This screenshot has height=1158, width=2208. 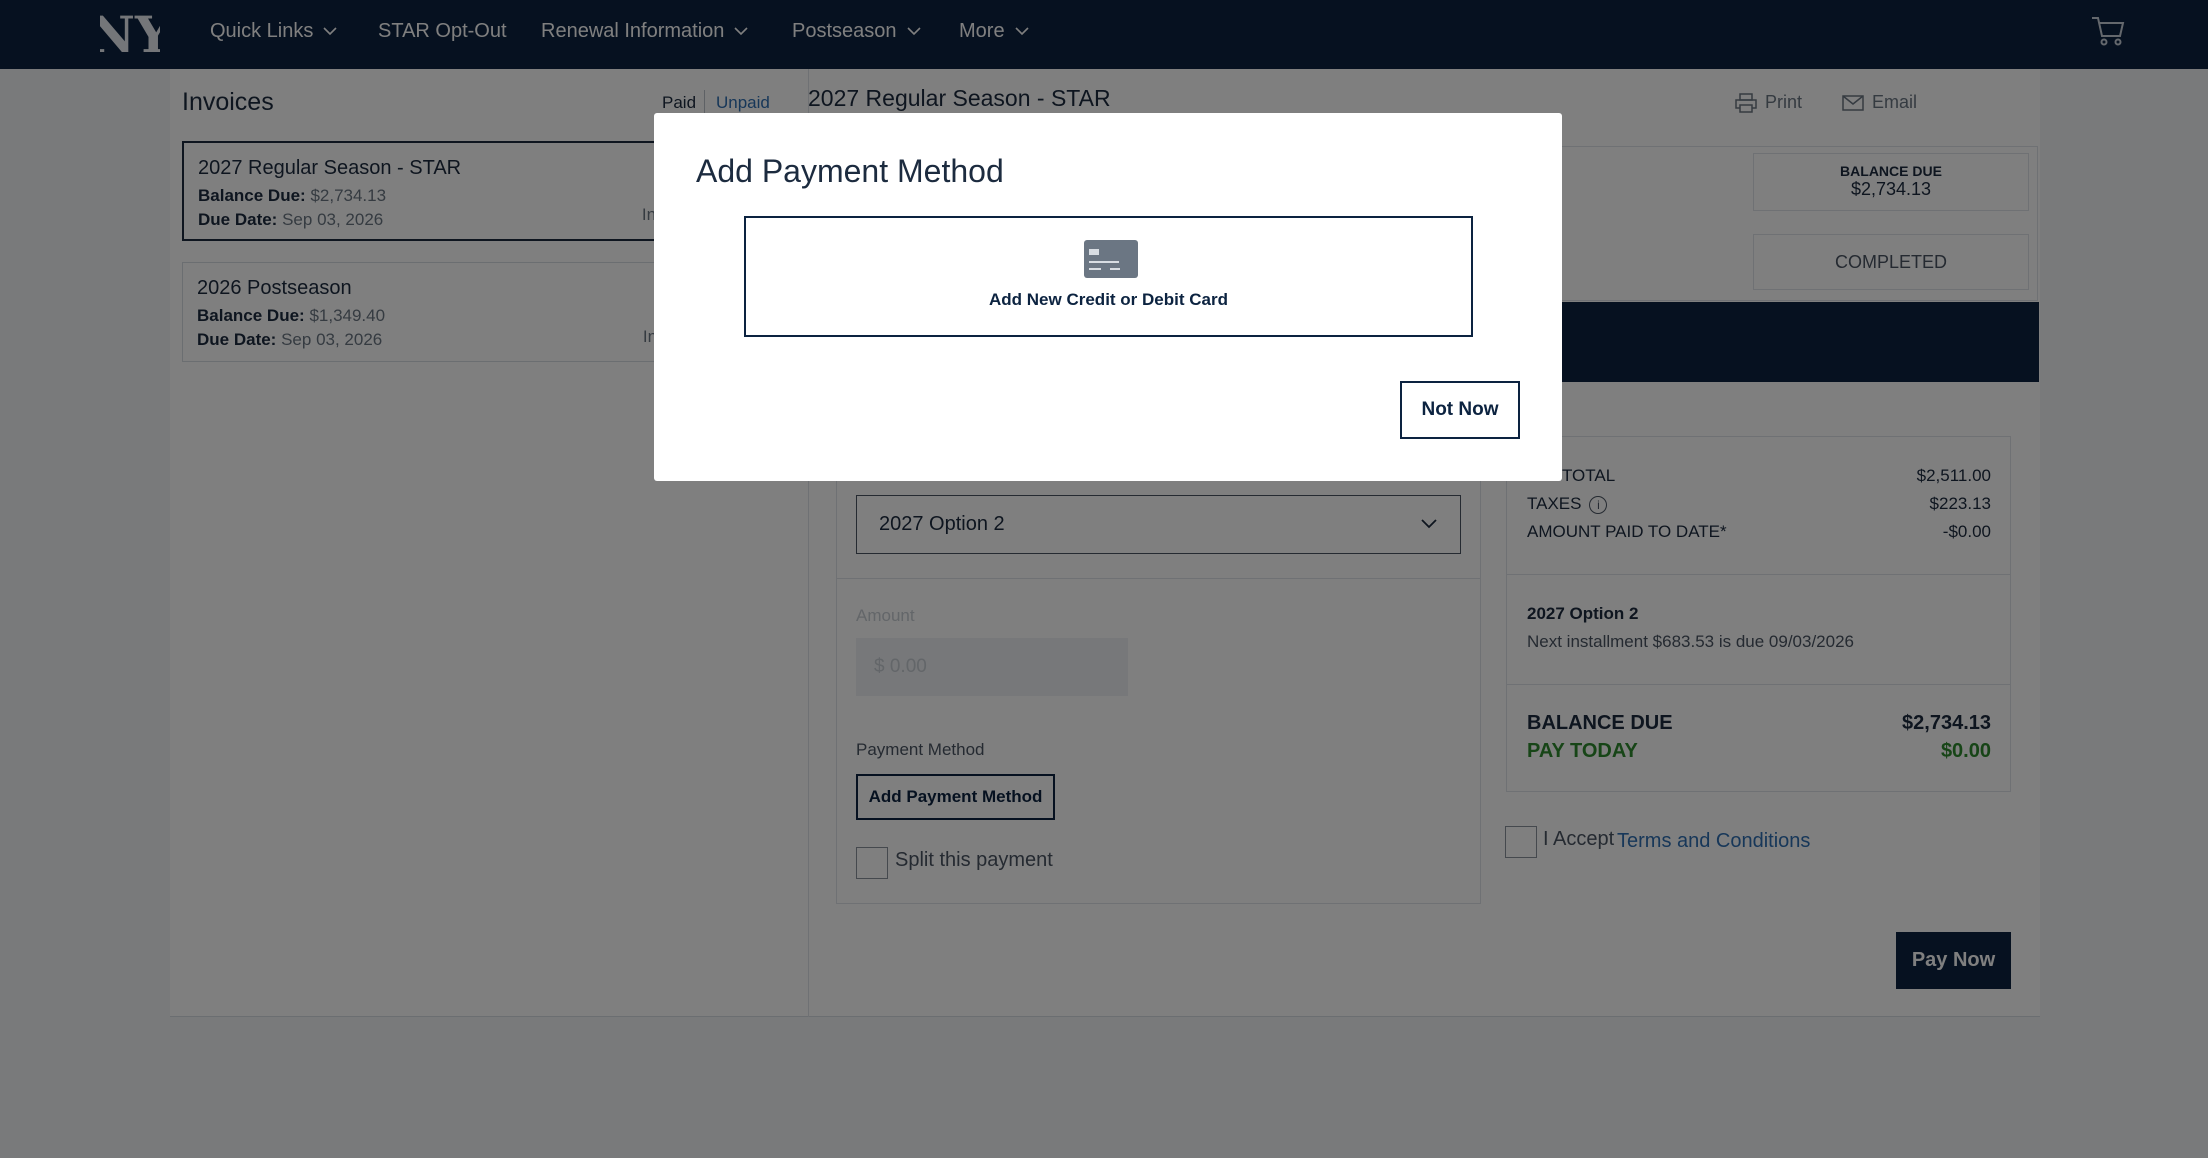 What do you see at coordinates (1460, 410) in the screenshot?
I see `not-now-button: Not Now` at bounding box center [1460, 410].